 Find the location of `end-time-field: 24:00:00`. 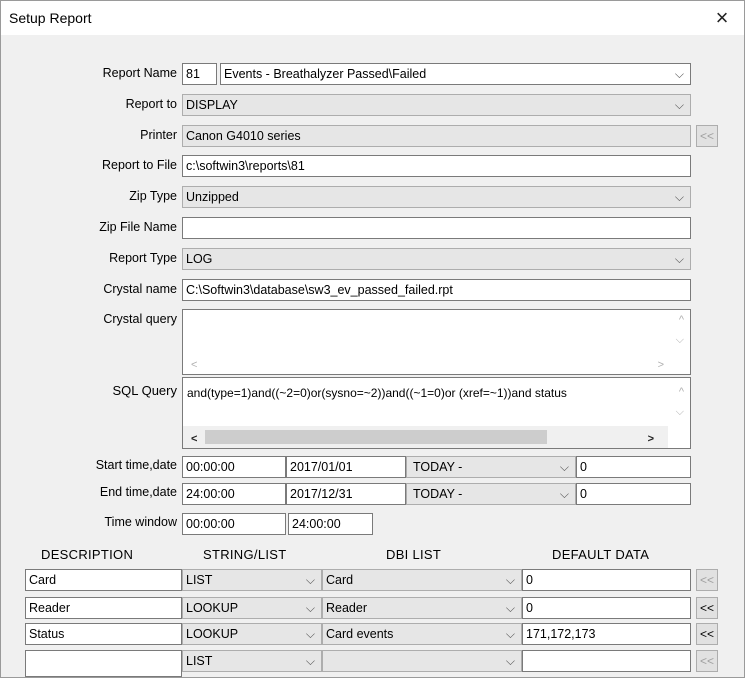

end-time-field: 24:00:00 is located at coordinates (234, 494).